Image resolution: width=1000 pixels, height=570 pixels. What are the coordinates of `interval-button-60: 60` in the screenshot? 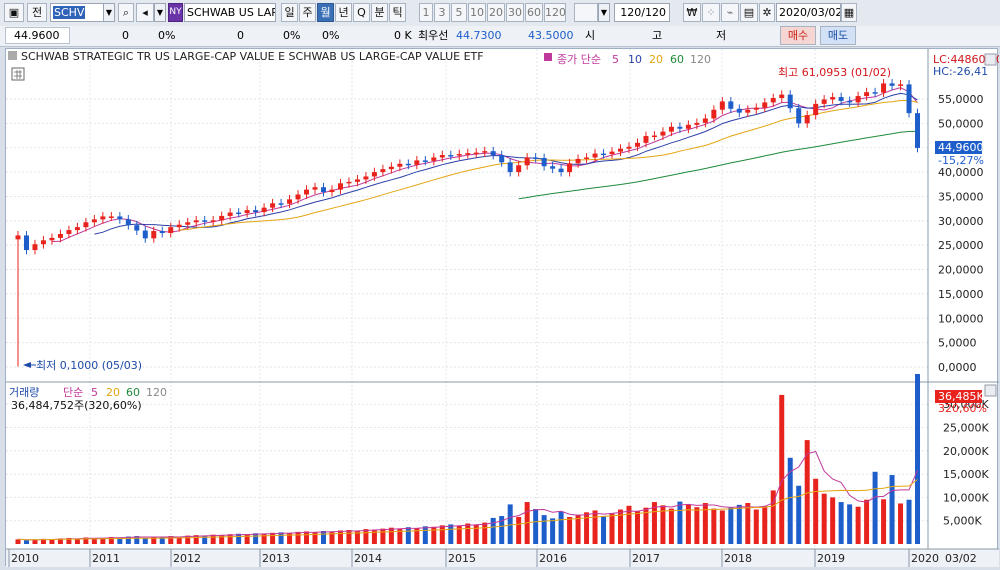 It's located at (534, 12).